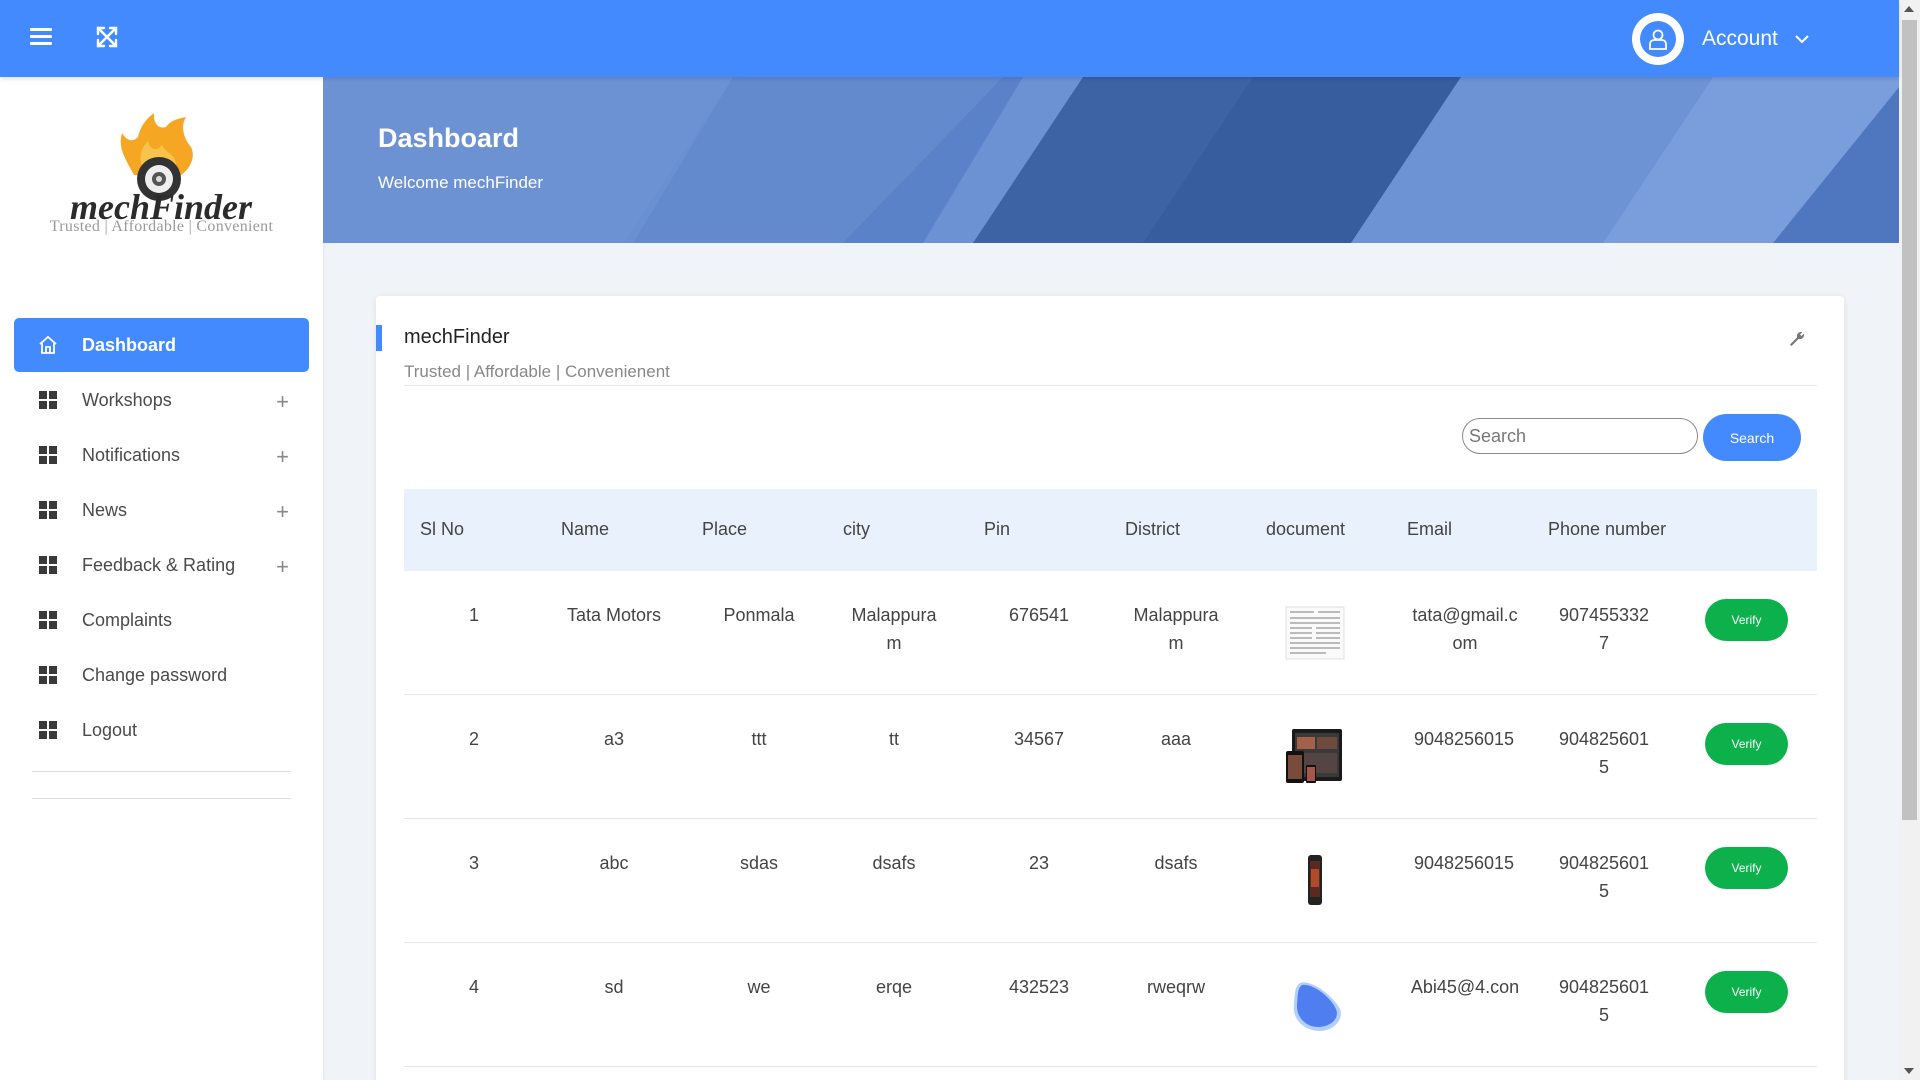  I want to click on sidebar-item-news: News +, so click(161, 510).